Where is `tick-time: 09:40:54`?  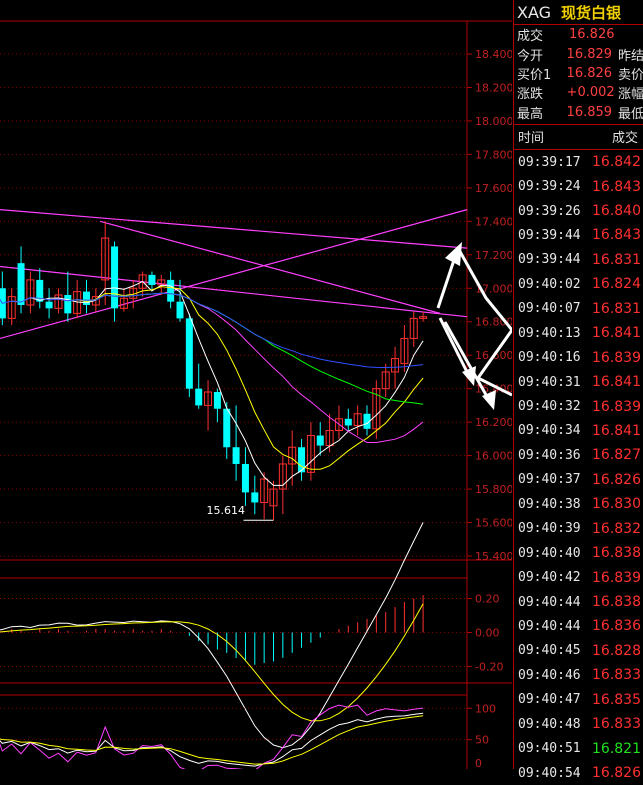
tick-time: 09:40:54 is located at coordinates (549, 773).